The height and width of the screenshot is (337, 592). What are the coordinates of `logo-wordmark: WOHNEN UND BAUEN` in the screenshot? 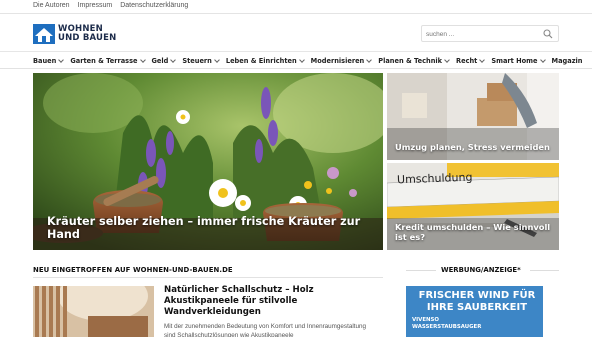 It's located at (87, 34).